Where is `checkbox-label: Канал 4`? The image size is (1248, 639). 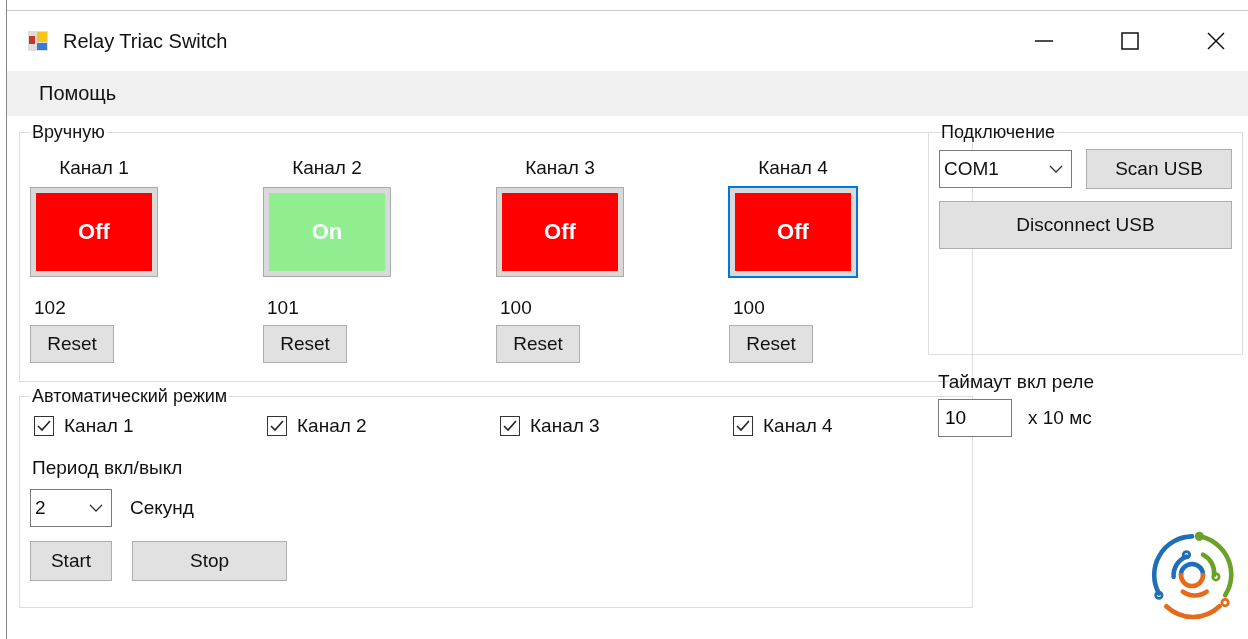
checkbox-label: Канал 4 is located at coordinates (798, 426).